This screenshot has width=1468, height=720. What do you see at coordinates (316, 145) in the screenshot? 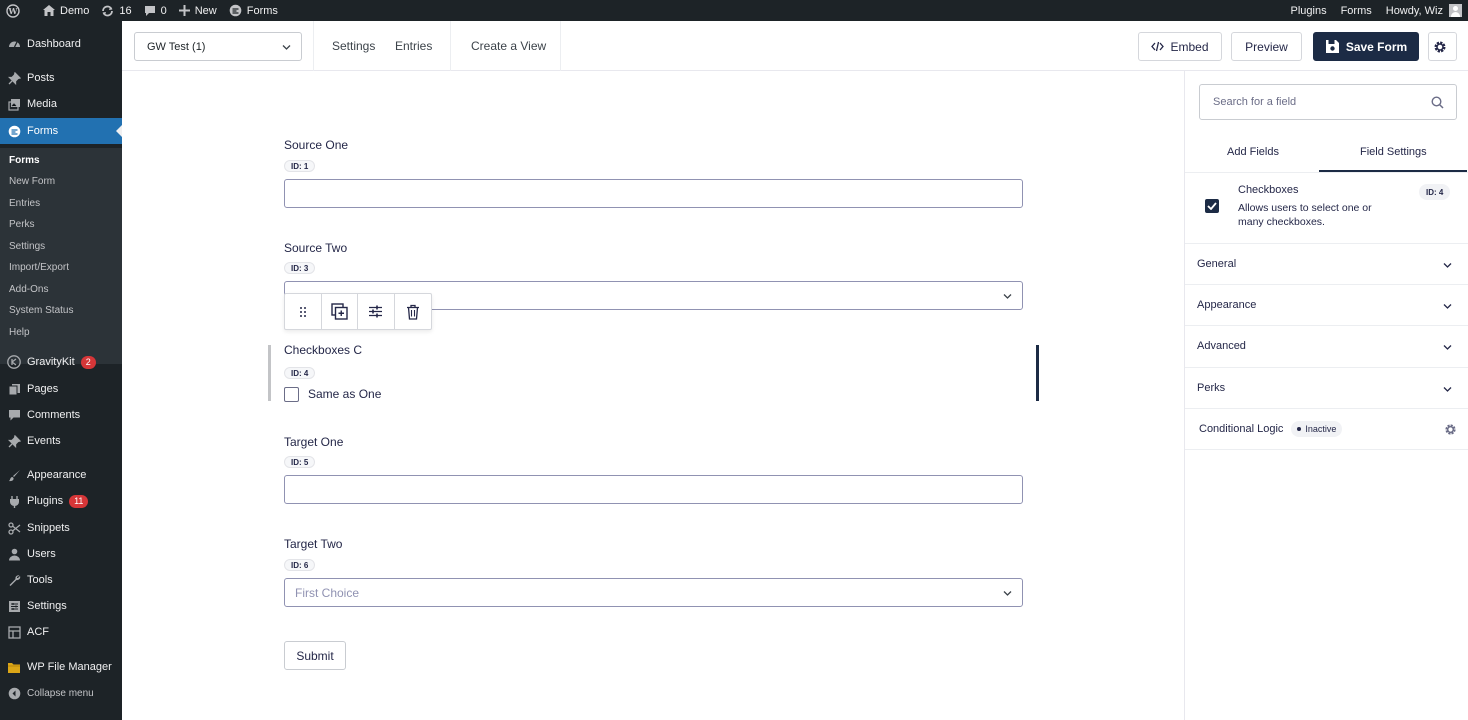
I see `field-label-source-one: Source One` at bounding box center [316, 145].